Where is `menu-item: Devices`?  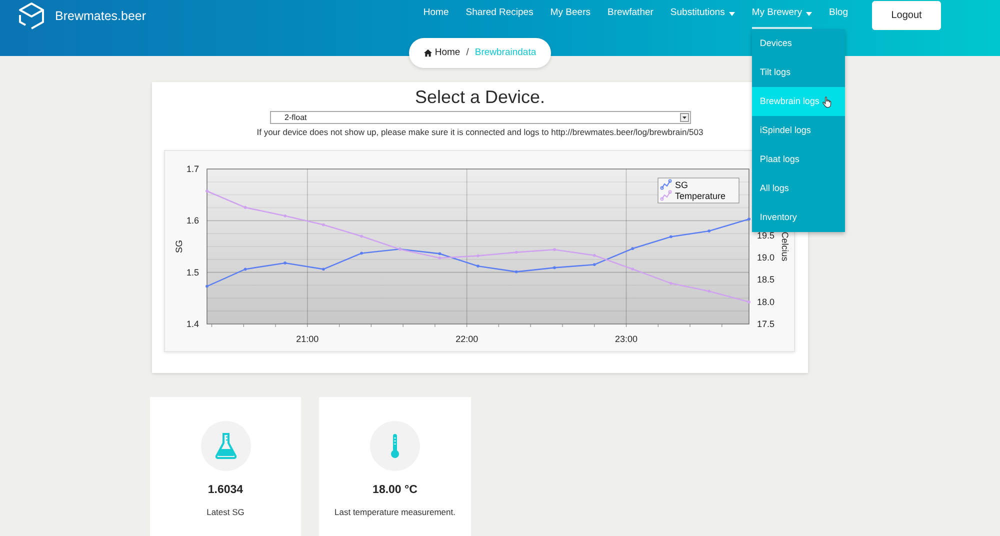
menu-item: Devices is located at coordinates (798, 43).